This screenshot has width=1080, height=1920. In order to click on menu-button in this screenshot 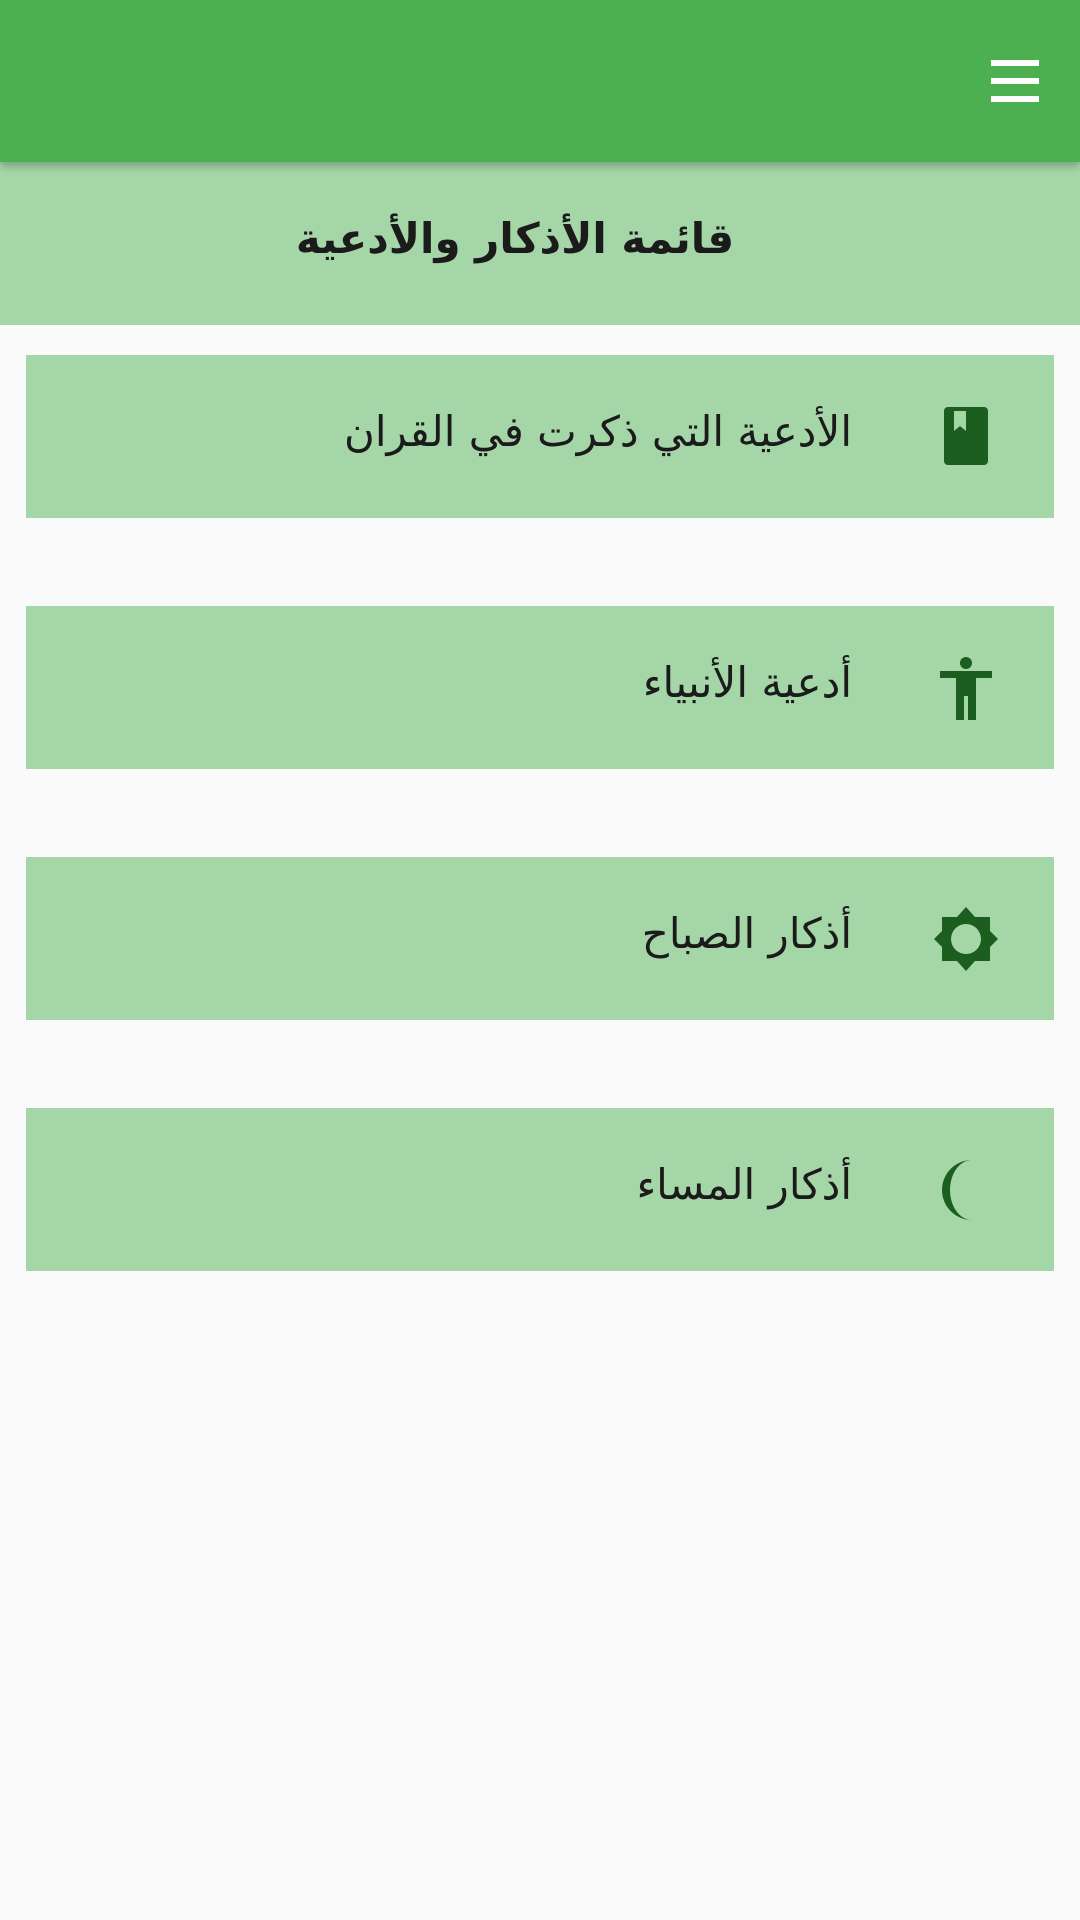, I will do `click(1015, 81)`.